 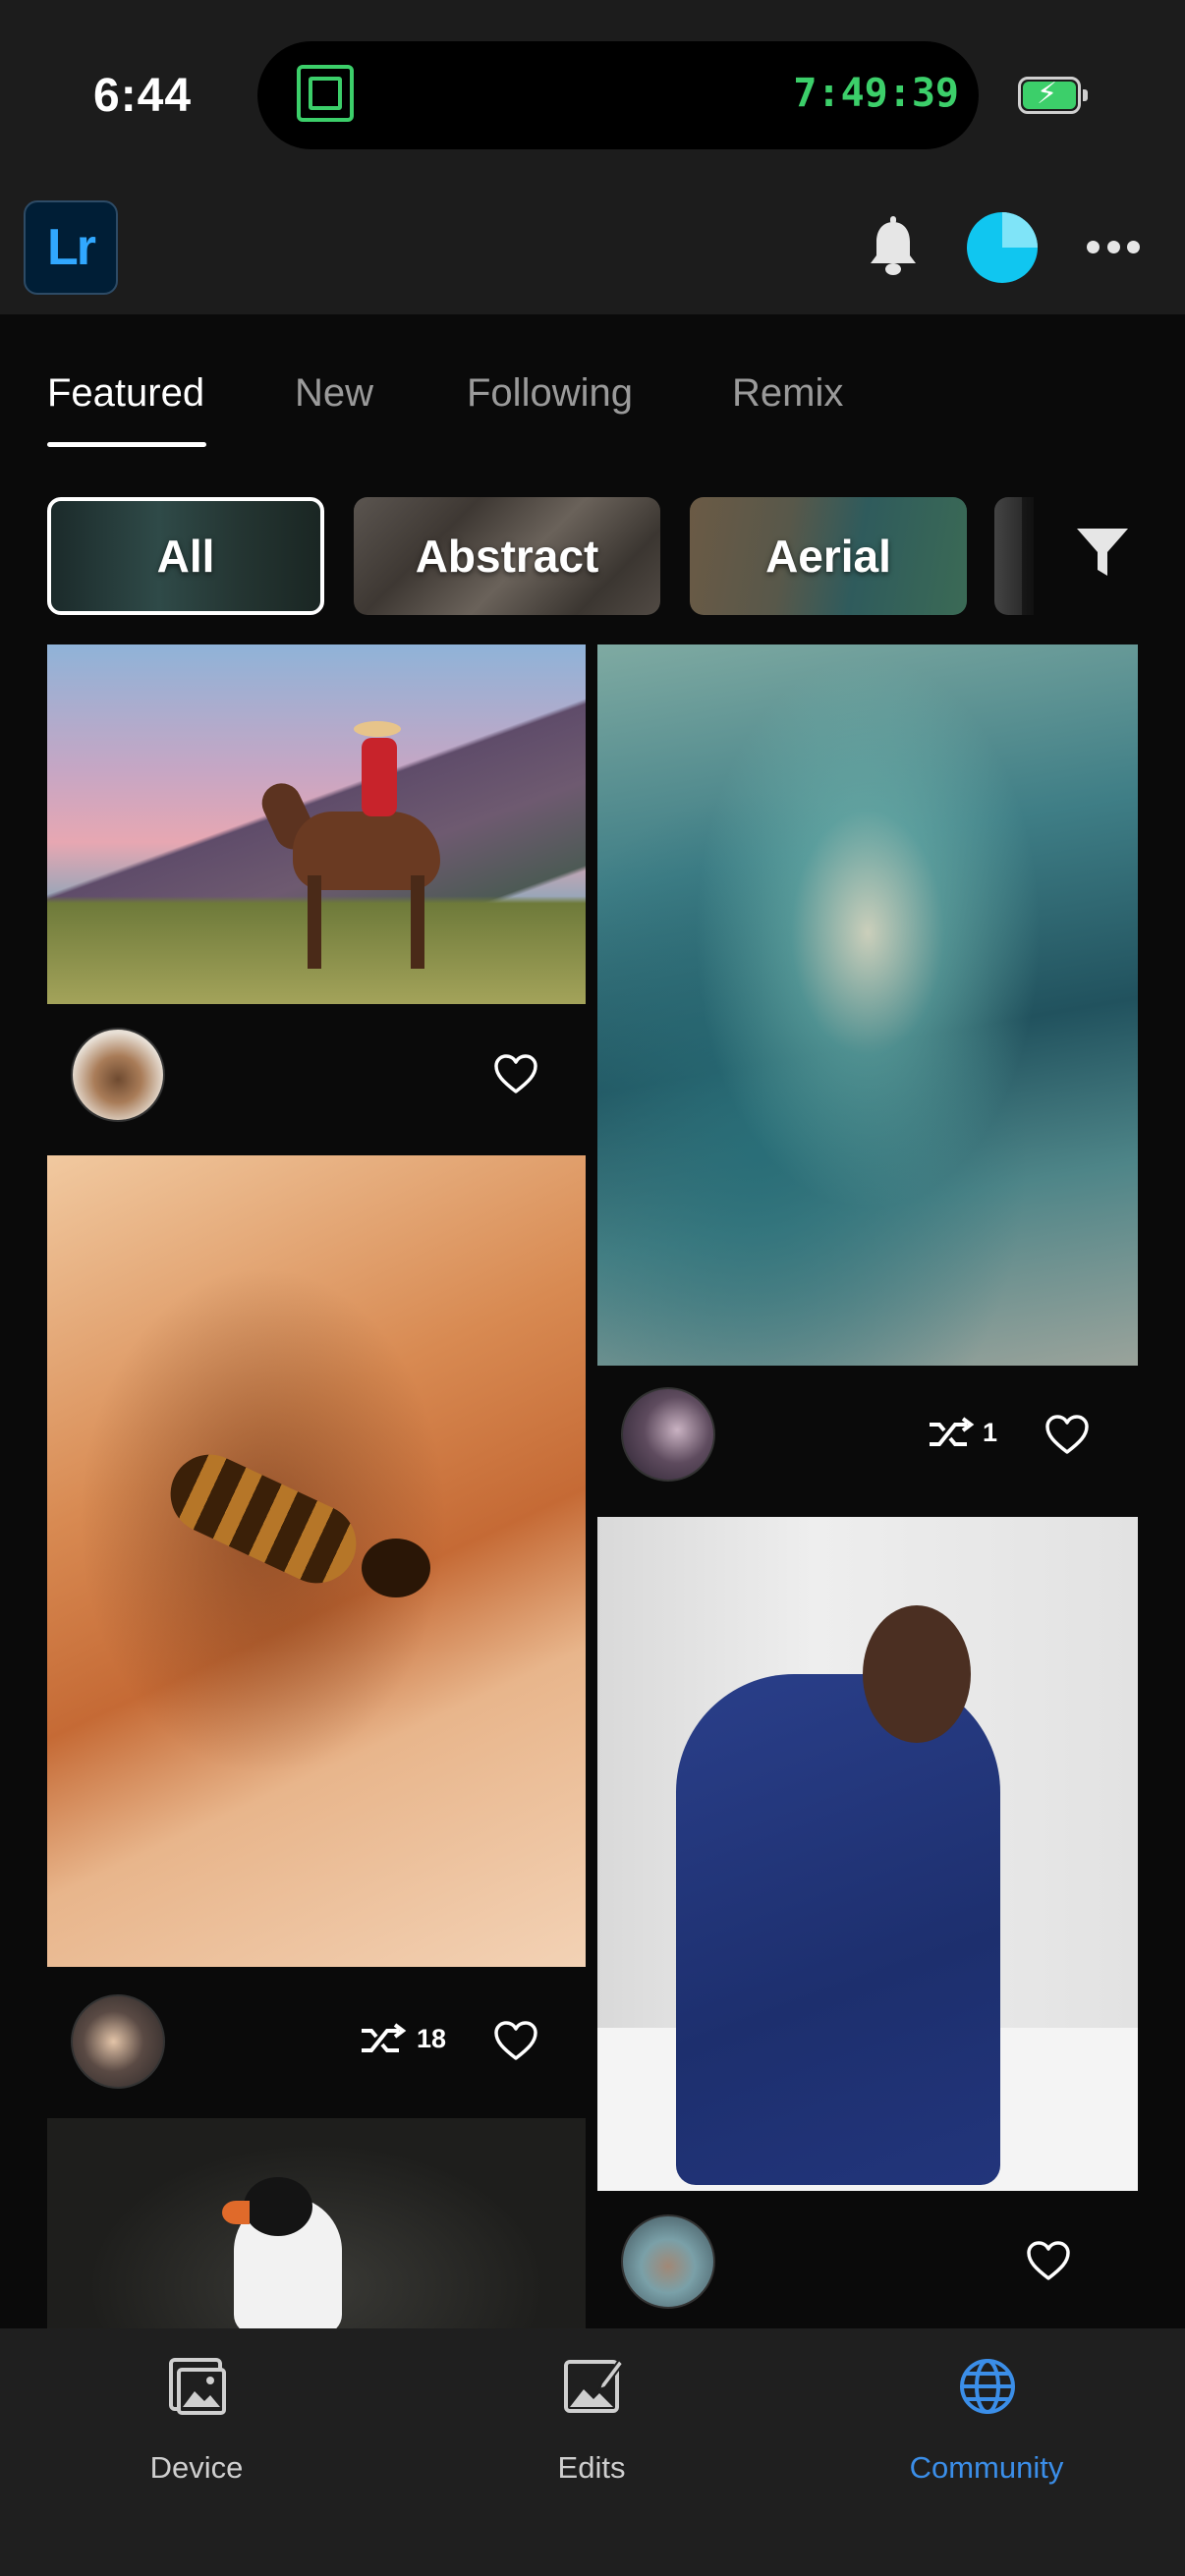 What do you see at coordinates (432, 2038) in the screenshot?
I see `remix-count: 18` at bounding box center [432, 2038].